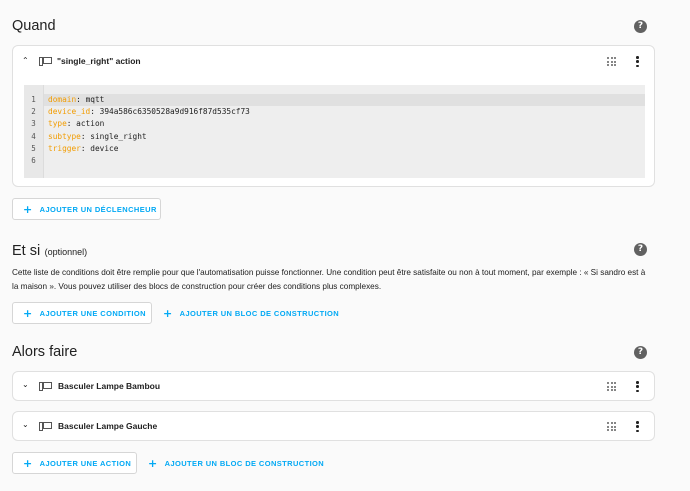  I want to click on add-trigger-button: + AJOUTER UN DÉCLENCHEUR, so click(86, 209).